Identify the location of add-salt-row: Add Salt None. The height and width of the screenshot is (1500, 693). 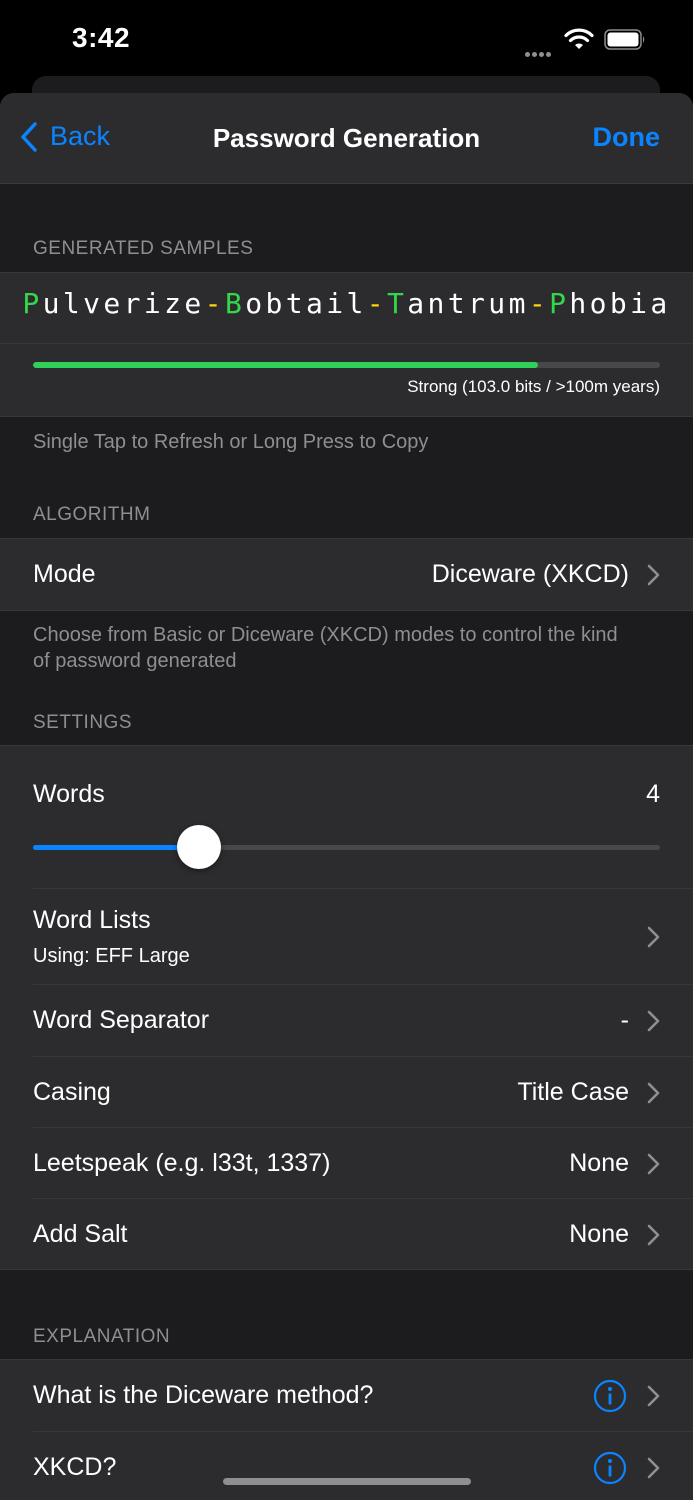
(346, 1234).